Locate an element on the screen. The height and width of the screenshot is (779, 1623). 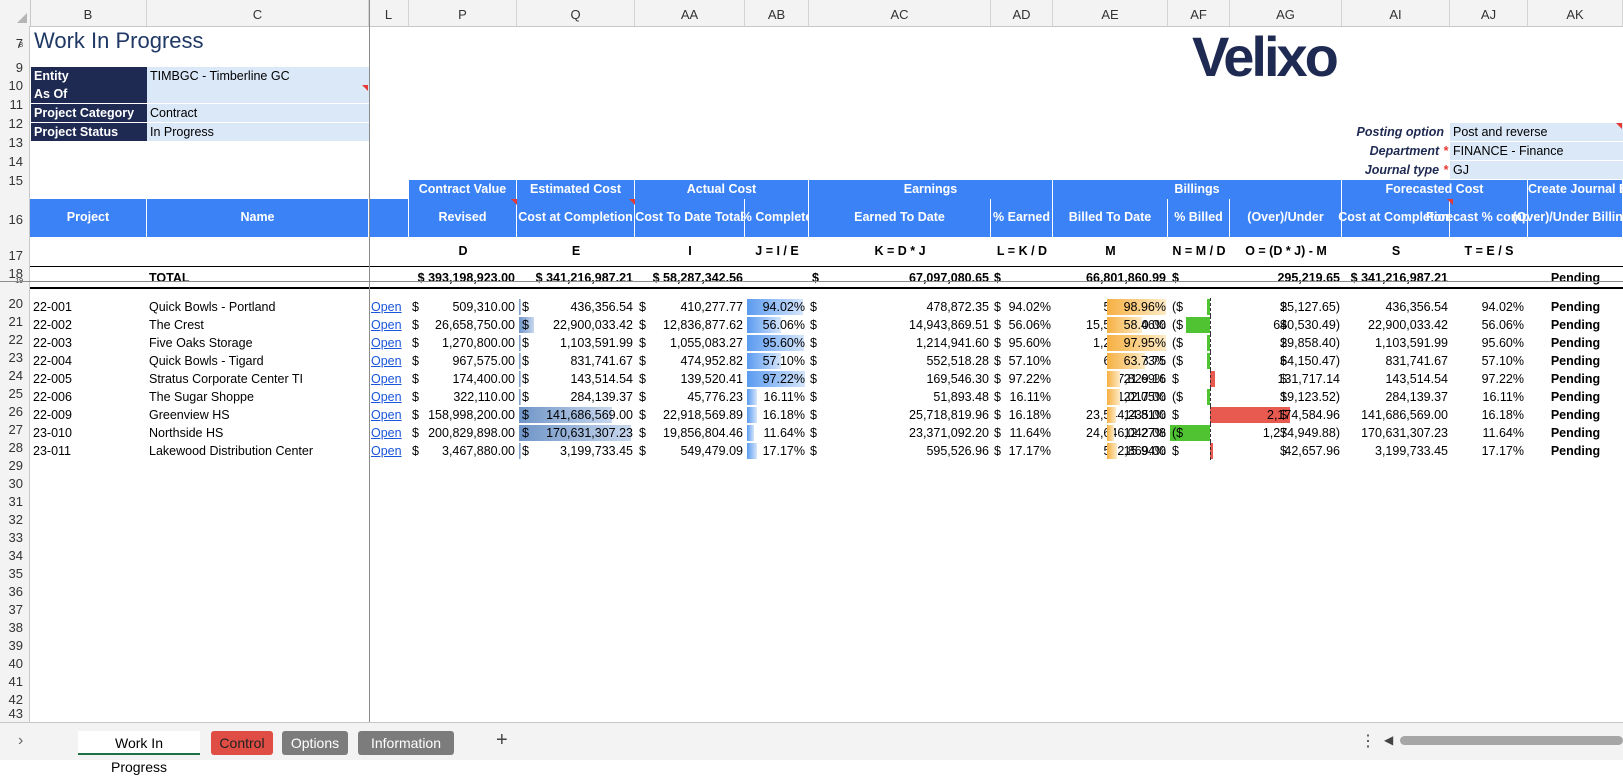
currency-symbol: $ is located at coordinates (1283, 307).